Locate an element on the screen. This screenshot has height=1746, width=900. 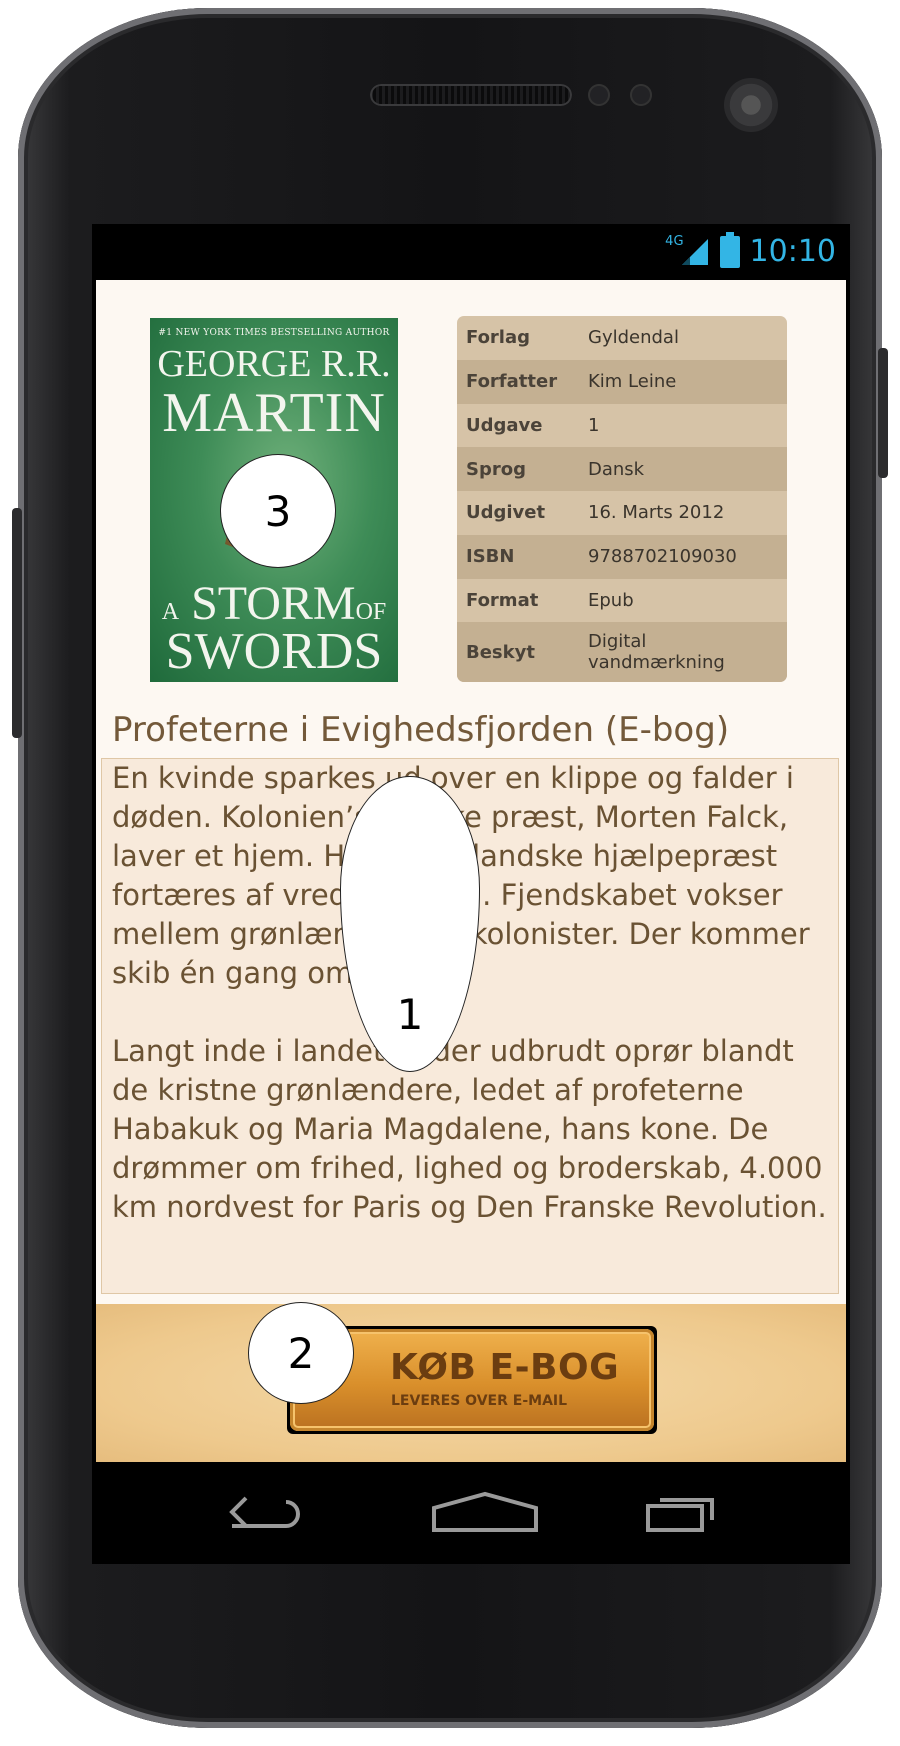
network-type-label: 4G is located at coordinates (674, 241).